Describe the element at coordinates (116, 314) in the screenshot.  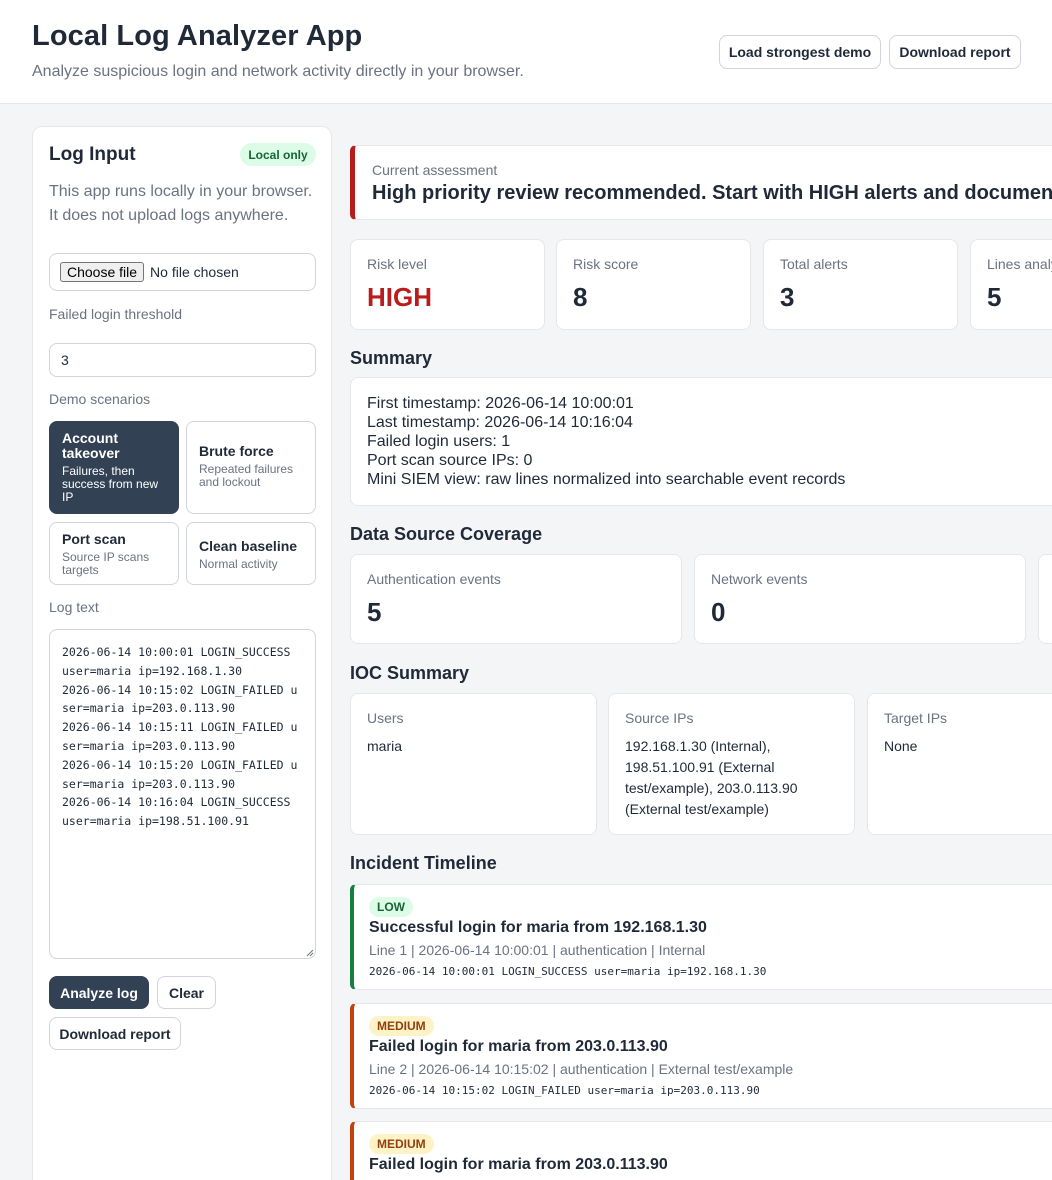
I see `threshold-label: Failed login threshold` at that location.